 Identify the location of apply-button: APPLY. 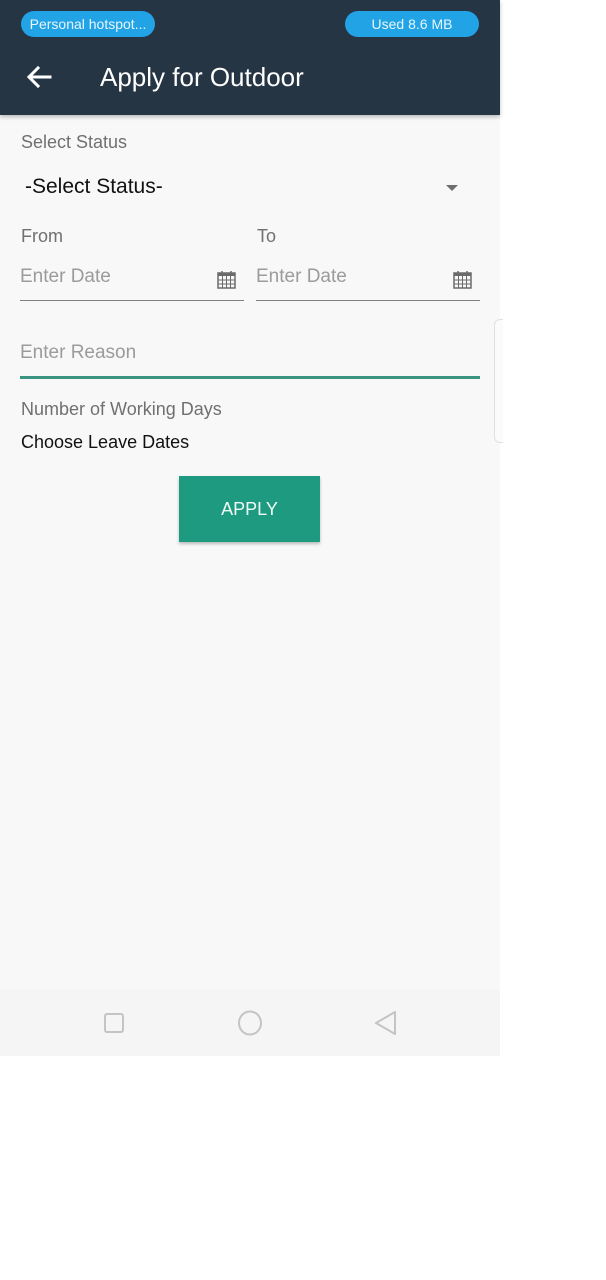
(249, 509).